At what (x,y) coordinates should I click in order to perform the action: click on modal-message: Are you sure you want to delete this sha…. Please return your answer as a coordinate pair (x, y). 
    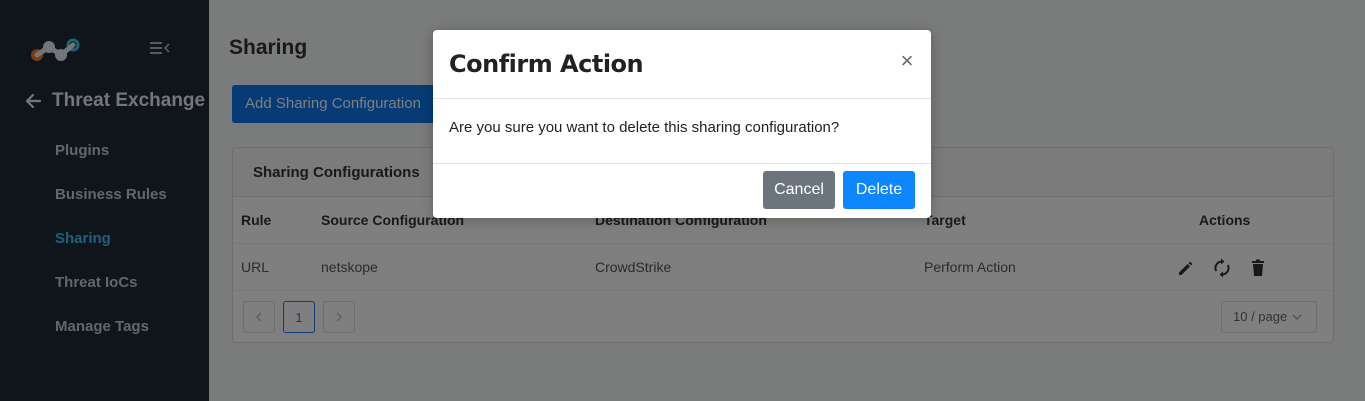
    Looking at the image, I should click on (682, 131).